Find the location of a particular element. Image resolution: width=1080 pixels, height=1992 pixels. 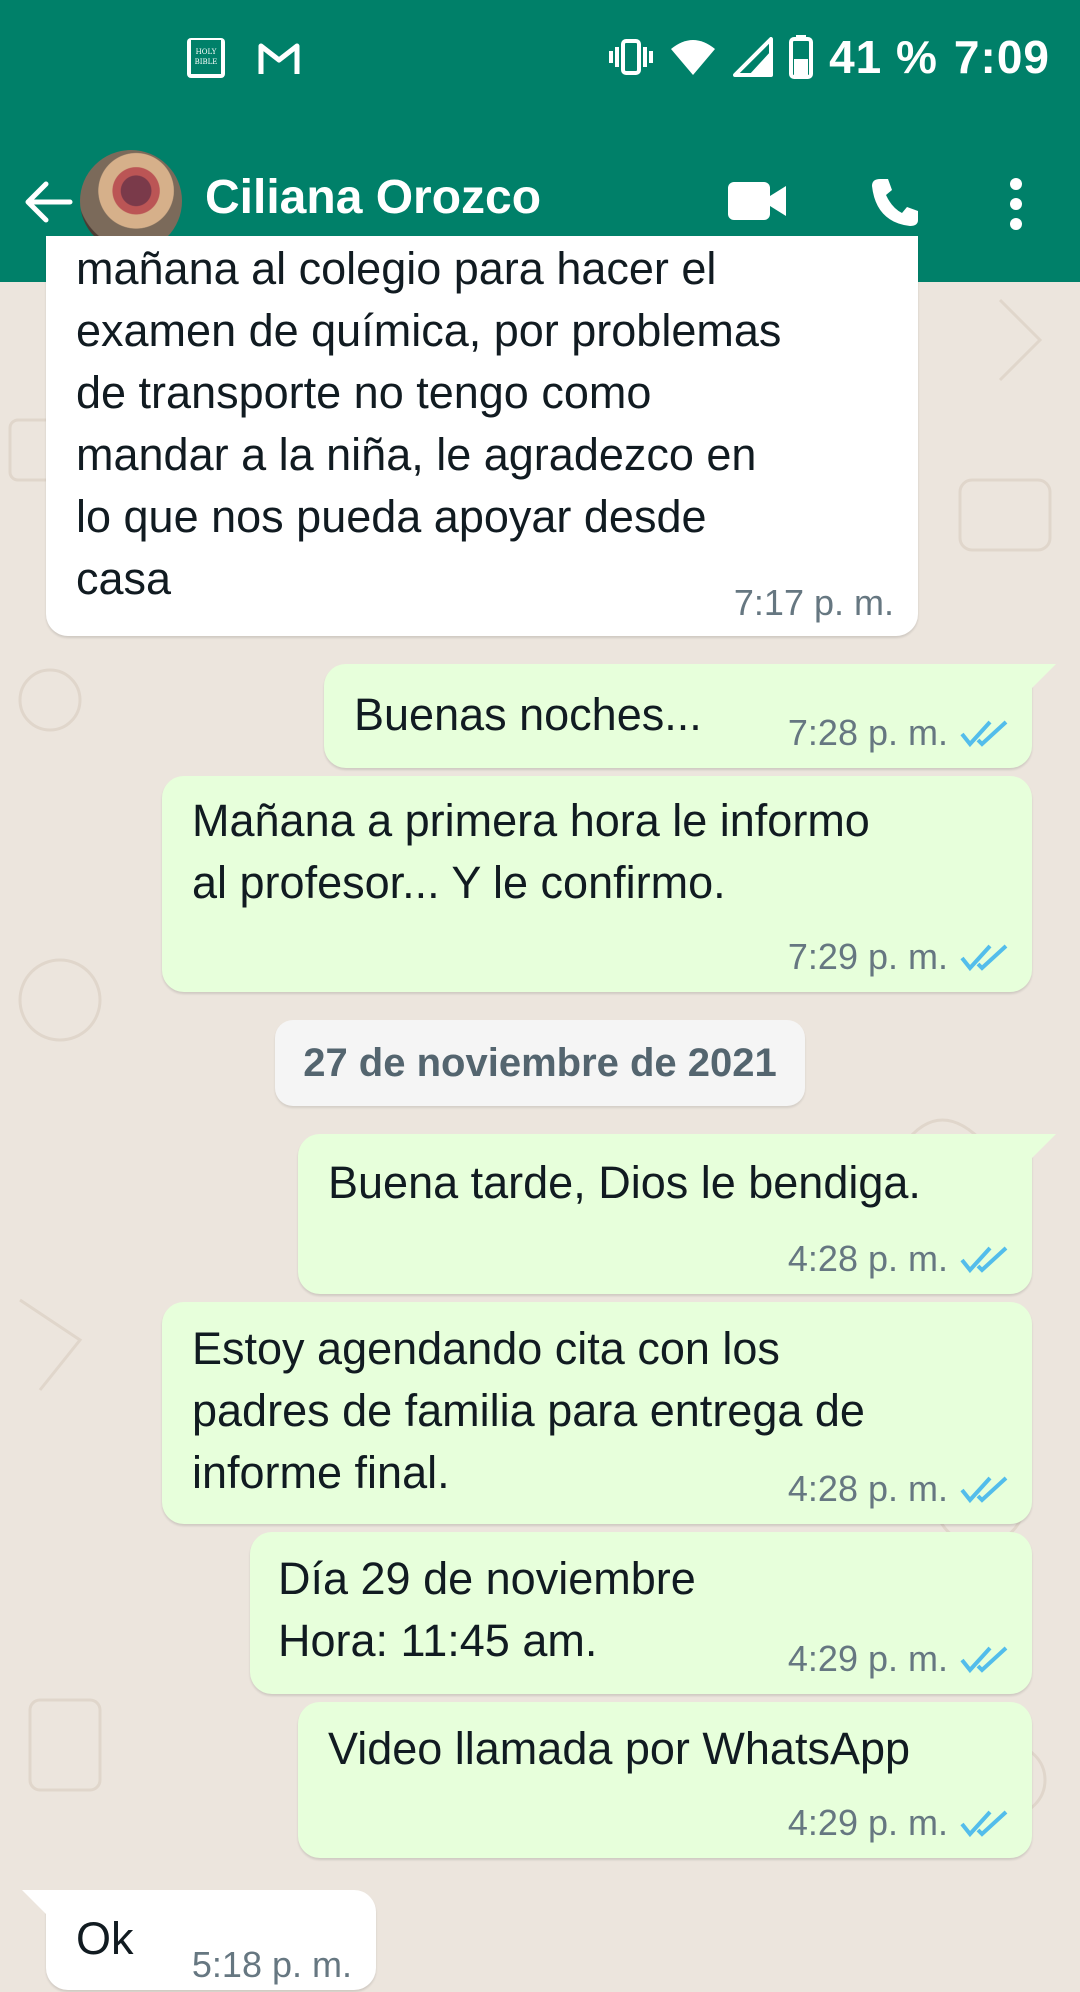

gmail-icon is located at coordinates (279, 58).